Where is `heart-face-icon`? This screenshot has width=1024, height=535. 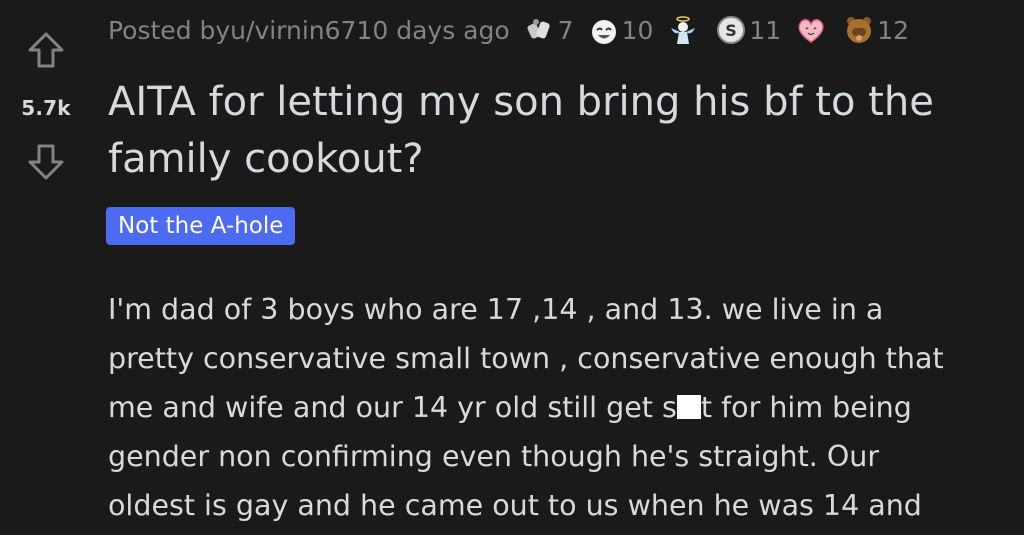
heart-face-icon is located at coordinates (811, 31).